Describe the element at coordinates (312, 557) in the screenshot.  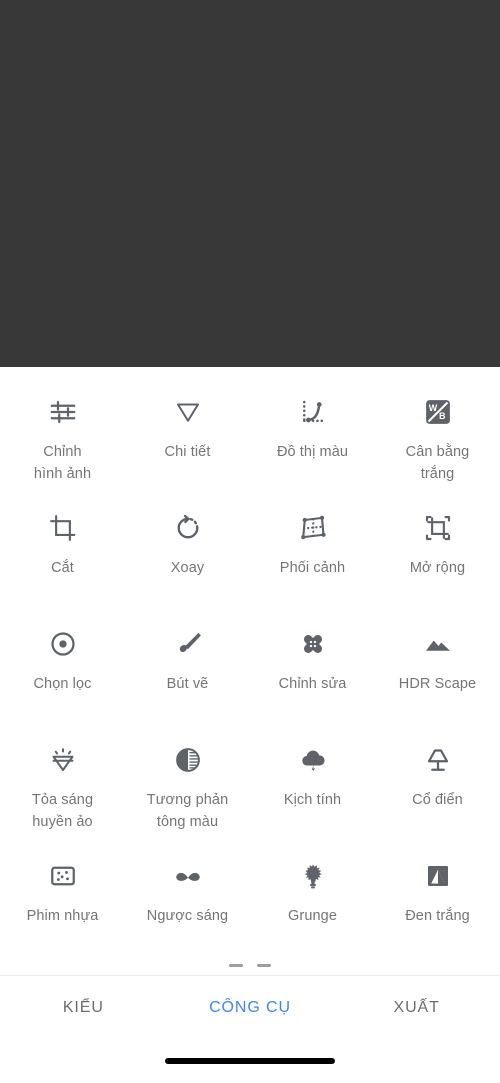
I see `tool-perspective: Phối cảnh` at that location.